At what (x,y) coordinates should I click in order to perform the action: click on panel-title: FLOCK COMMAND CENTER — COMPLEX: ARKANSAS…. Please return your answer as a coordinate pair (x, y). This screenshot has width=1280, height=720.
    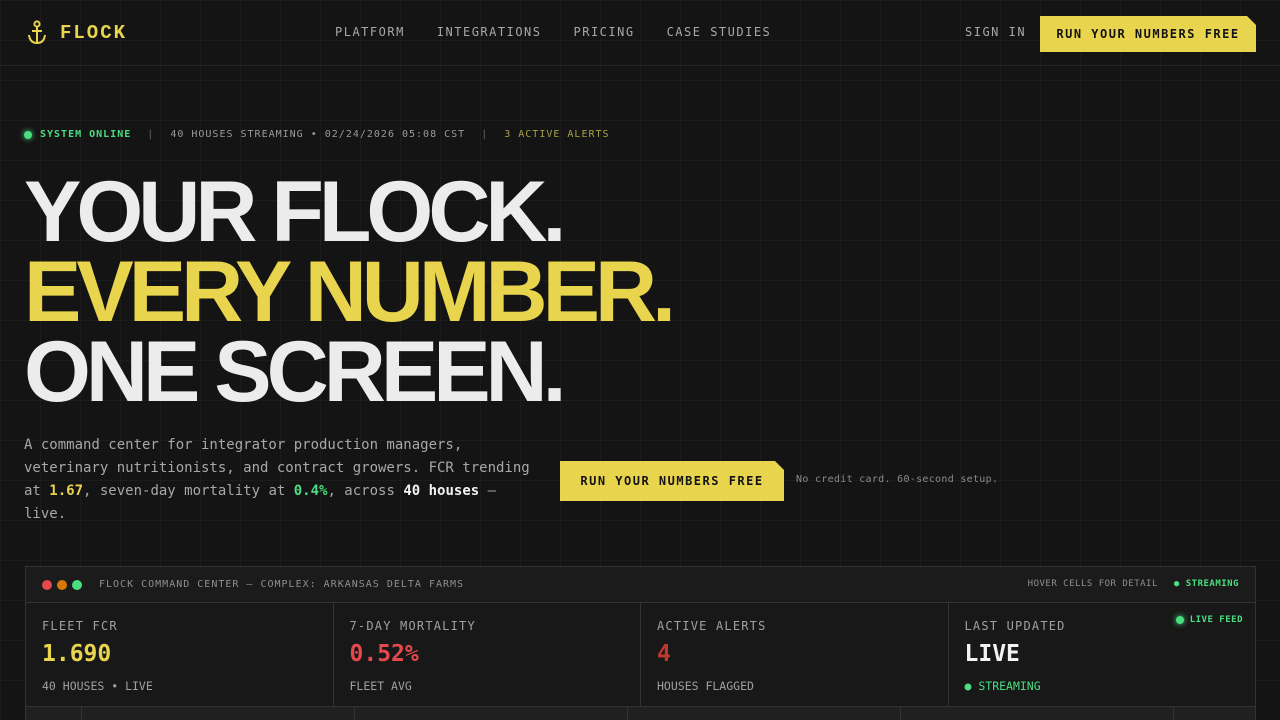
    Looking at the image, I should click on (282, 584).